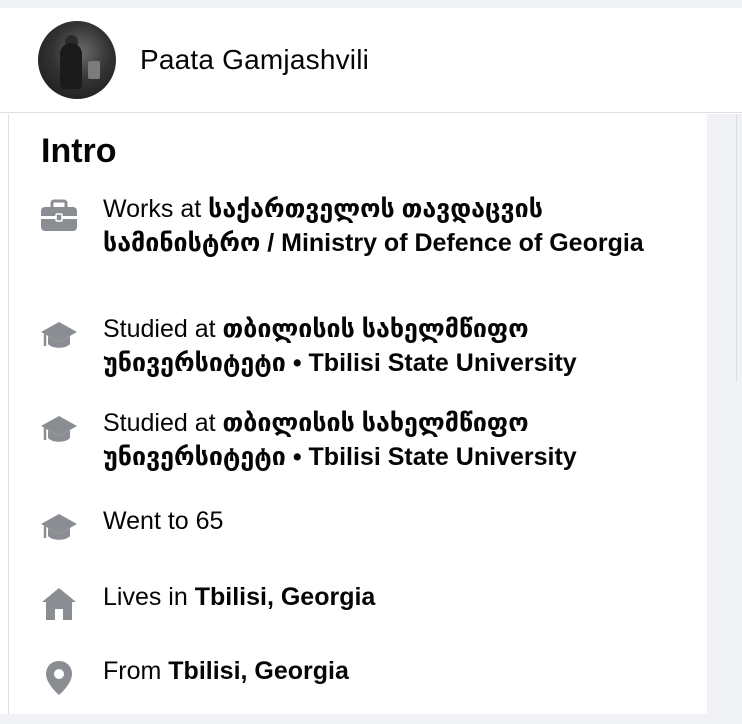 The image size is (742, 724). Describe the element at coordinates (94, 70) in the screenshot. I see `avatar-light-shape` at that location.